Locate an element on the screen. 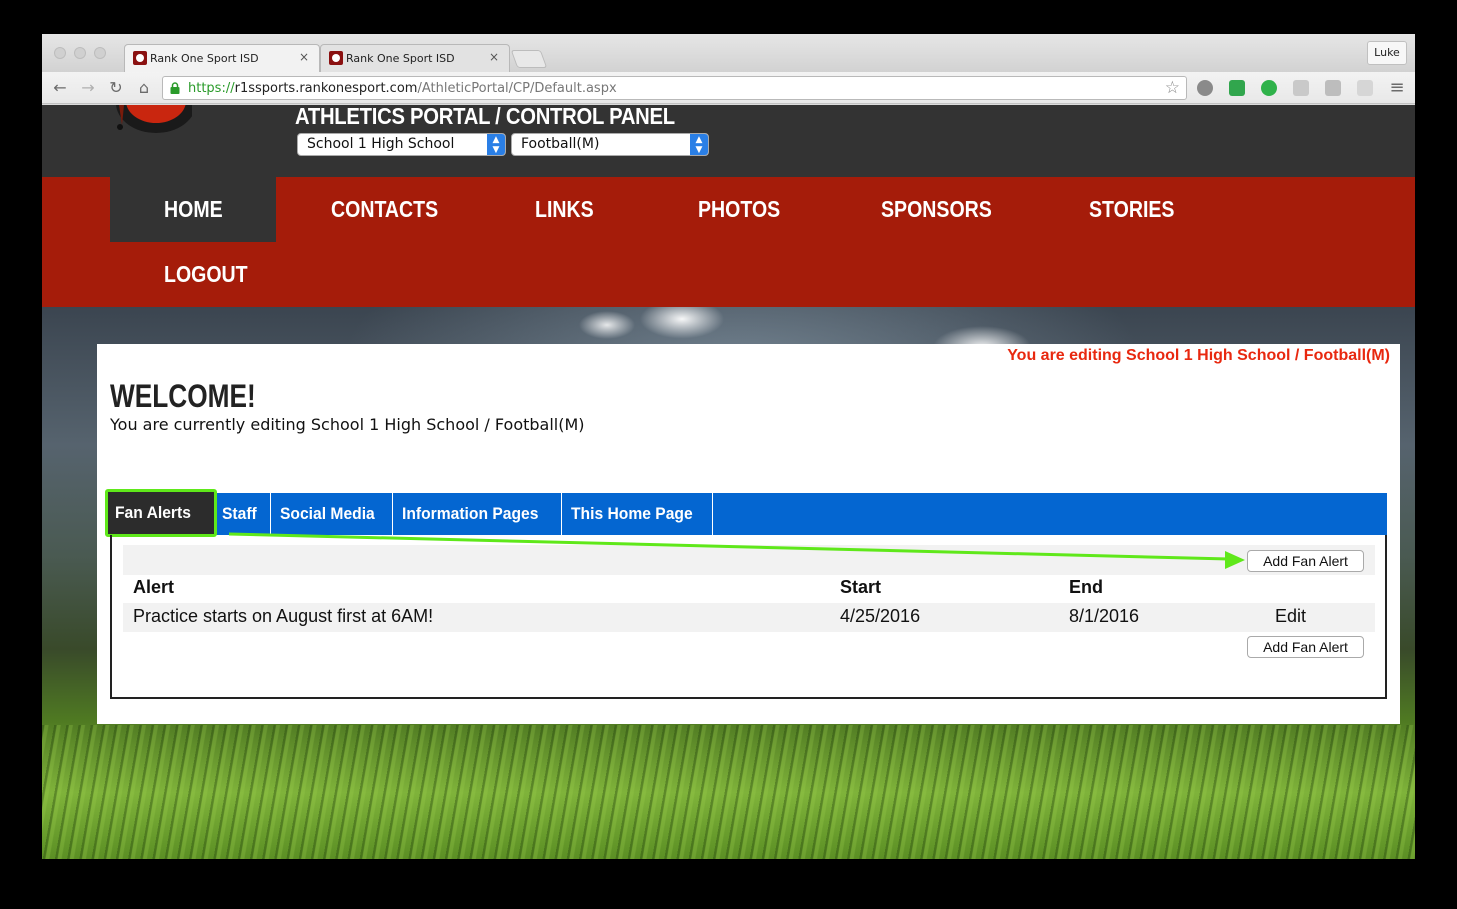 The image size is (1457, 909). bookmark-star-icon: ☆ is located at coordinates (1172, 88).